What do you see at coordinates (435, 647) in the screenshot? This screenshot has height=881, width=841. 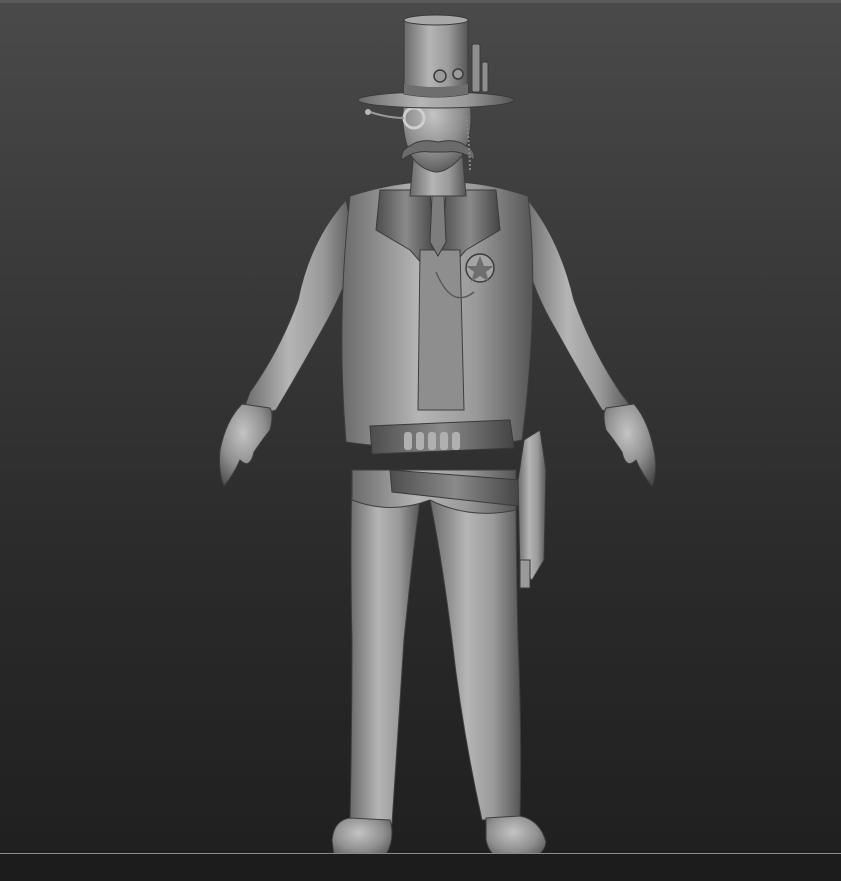 I see `model-trousers` at bounding box center [435, 647].